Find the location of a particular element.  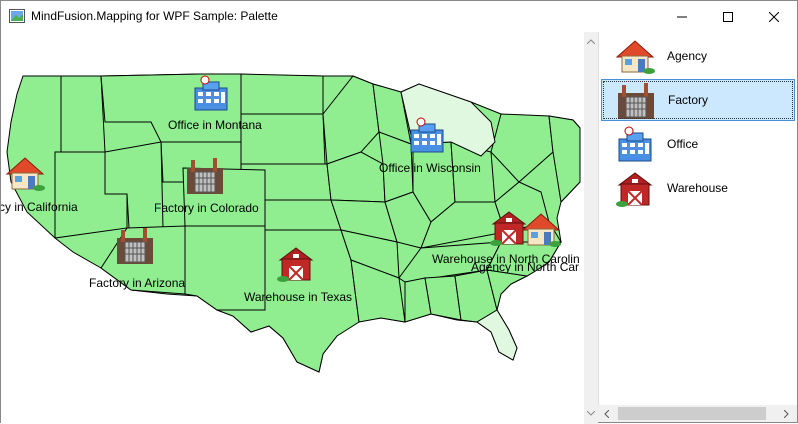

chevron-right-icon is located at coordinates (786, 413).